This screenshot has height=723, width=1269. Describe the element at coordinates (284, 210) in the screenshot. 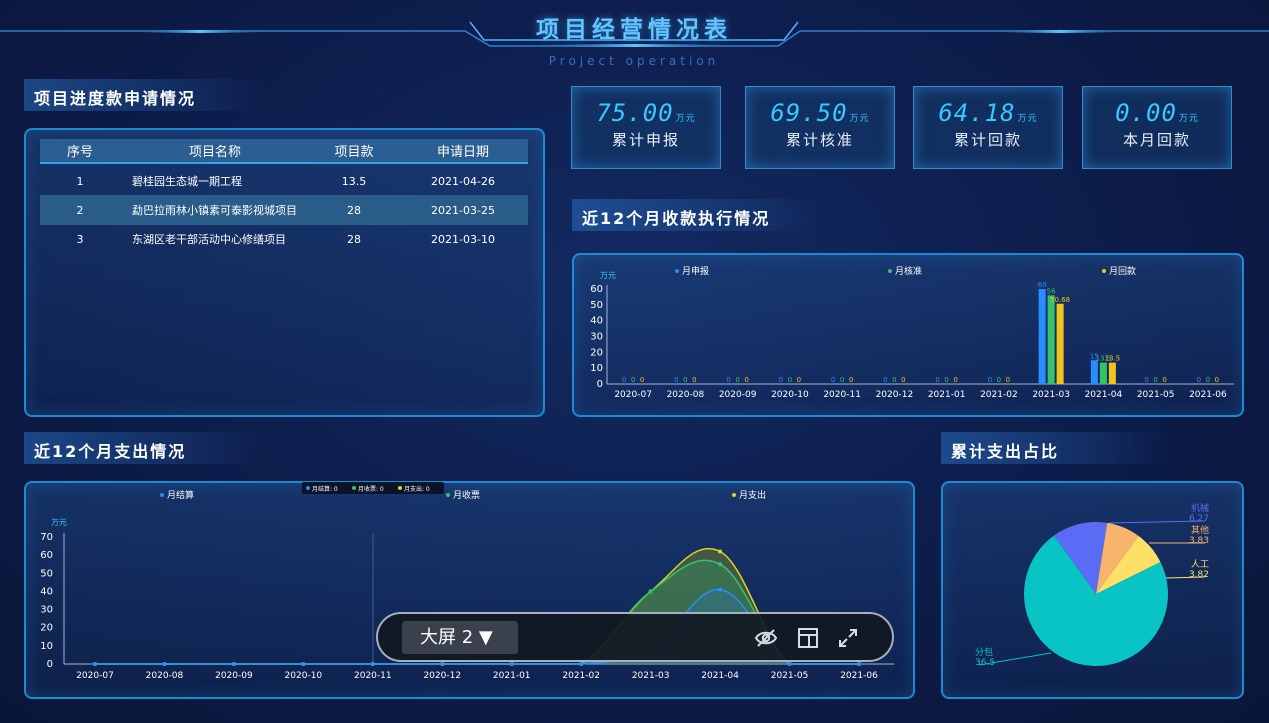

I see `table-row: 2 勐巴拉雨林小镇素可泰影视城项目 28 2021-03-25` at that location.